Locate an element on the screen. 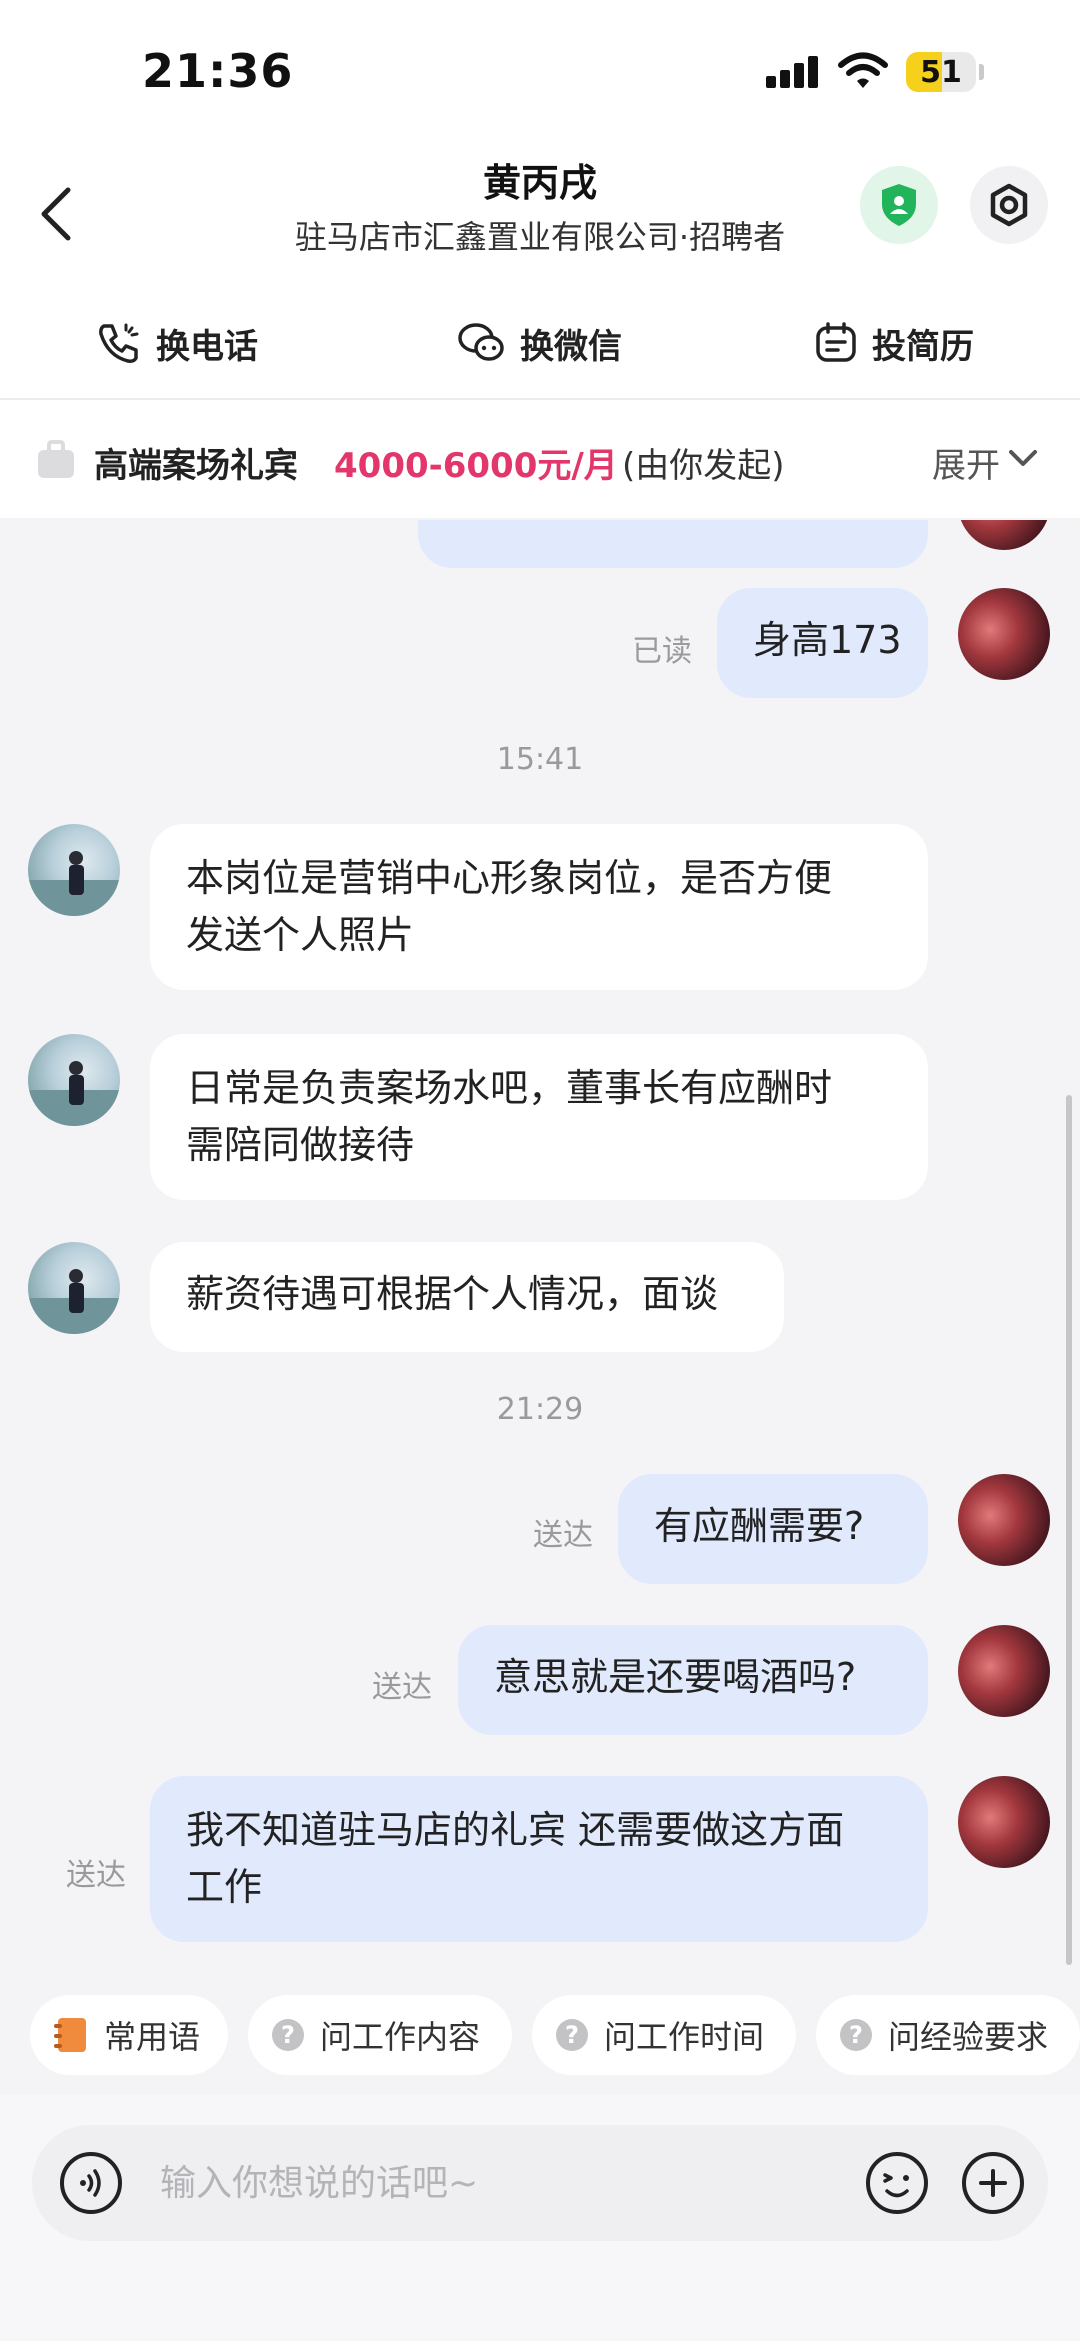 Image resolution: width=1080 pixels, height=2341 pixels. message-bubble: 薪资待遇可根据个人情况，面谈 is located at coordinates (467, 1297).